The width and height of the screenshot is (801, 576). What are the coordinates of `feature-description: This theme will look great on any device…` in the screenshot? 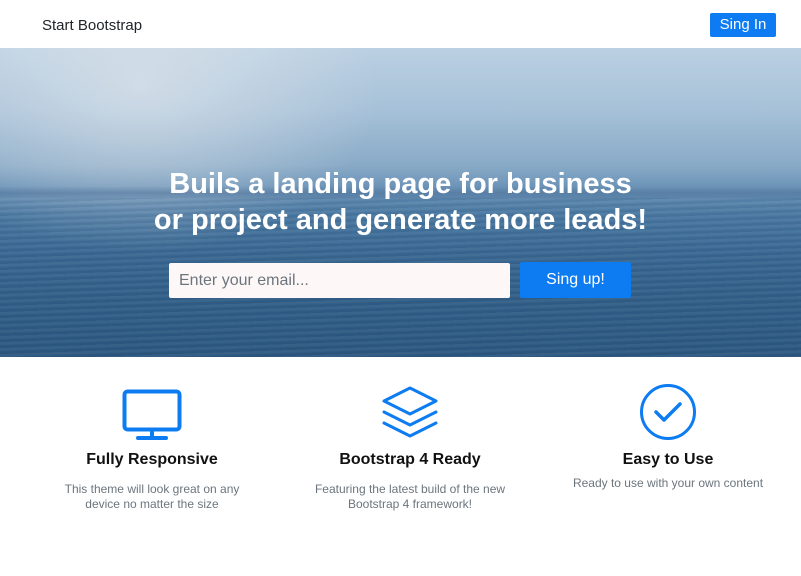 It's located at (152, 496).